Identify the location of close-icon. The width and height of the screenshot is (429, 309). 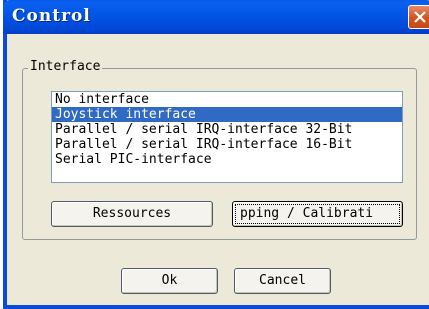
(420, 17).